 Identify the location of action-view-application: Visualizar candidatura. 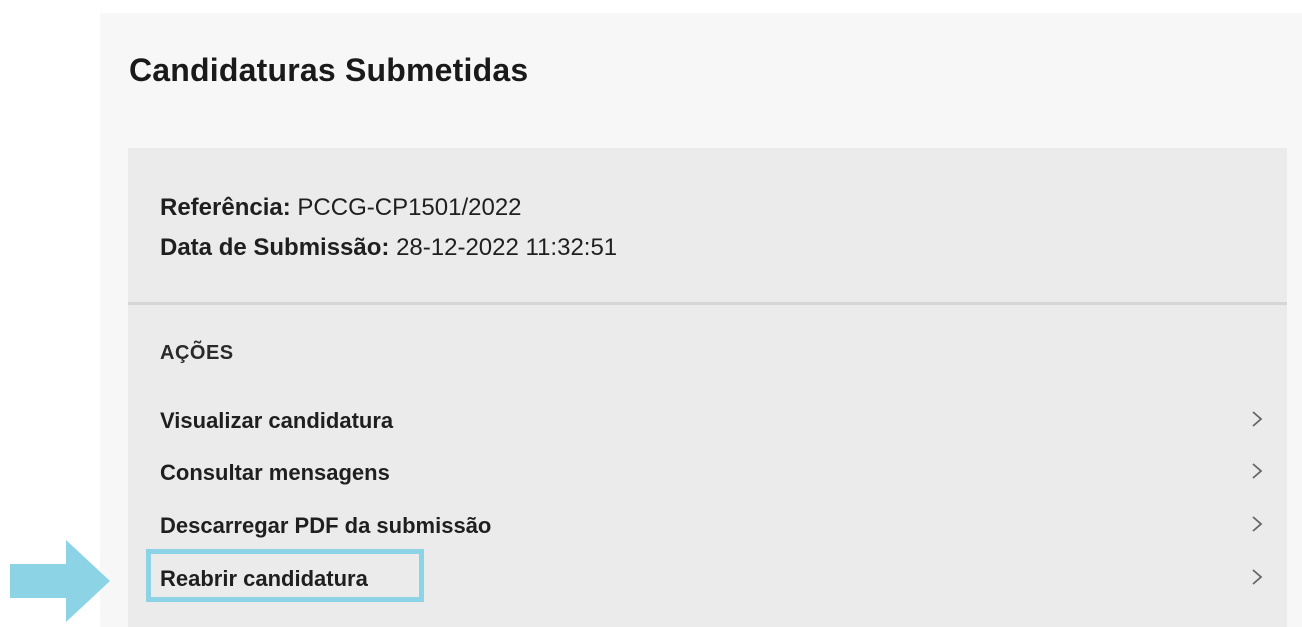
(712, 419).